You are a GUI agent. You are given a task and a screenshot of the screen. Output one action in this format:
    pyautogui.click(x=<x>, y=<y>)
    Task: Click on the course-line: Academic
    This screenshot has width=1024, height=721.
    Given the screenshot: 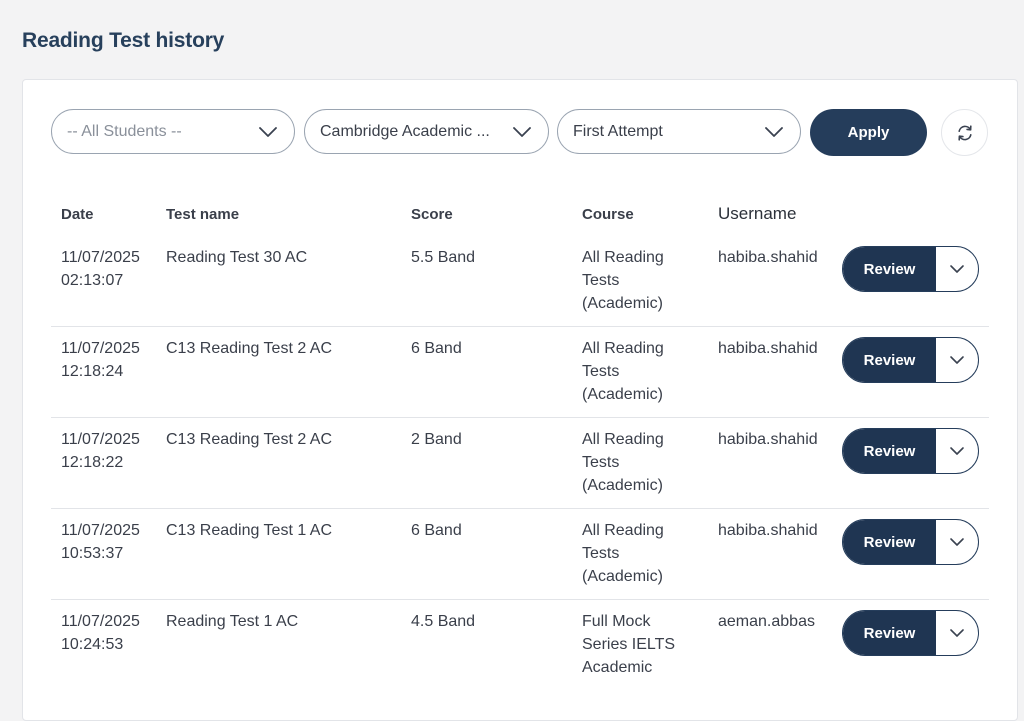 What is the action you would take?
    pyautogui.click(x=617, y=667)
    